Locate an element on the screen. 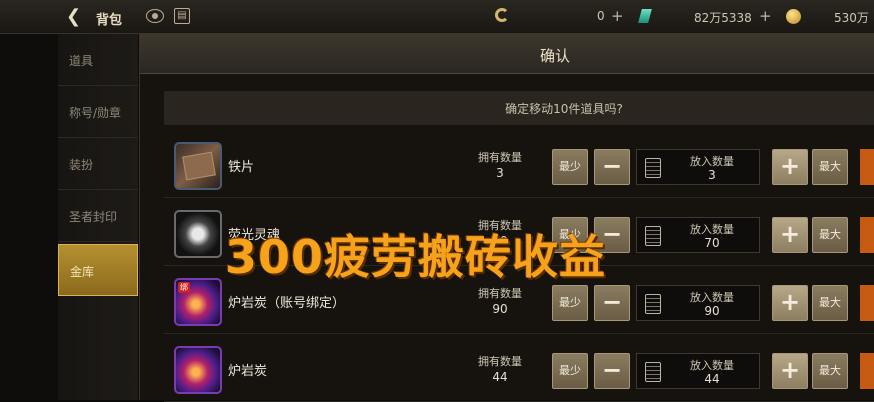 This screenshot has width=874, height=402. item-name: 炉岩炭（账号绑定） is located at coordinates (287, 303).